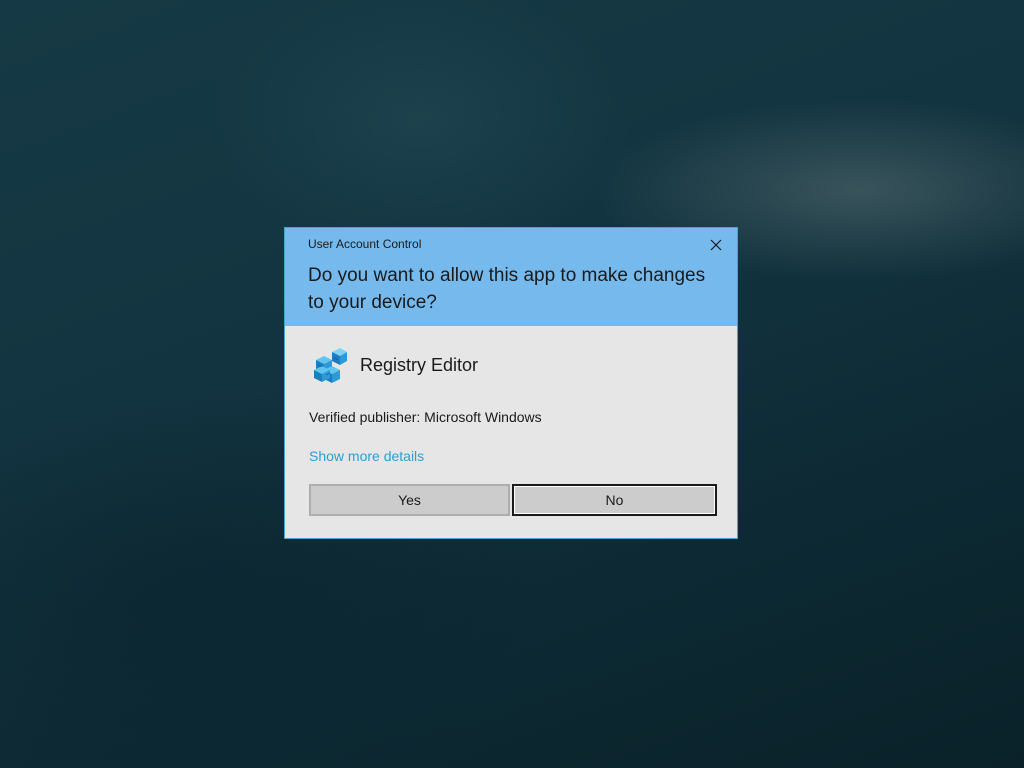 The width and height of the screenshot is (1024, 768). What do you see at coordinates (366, 456) in the screenshot?
I see `show-more-details-link: Show more details` at bounding box center [366, 456].